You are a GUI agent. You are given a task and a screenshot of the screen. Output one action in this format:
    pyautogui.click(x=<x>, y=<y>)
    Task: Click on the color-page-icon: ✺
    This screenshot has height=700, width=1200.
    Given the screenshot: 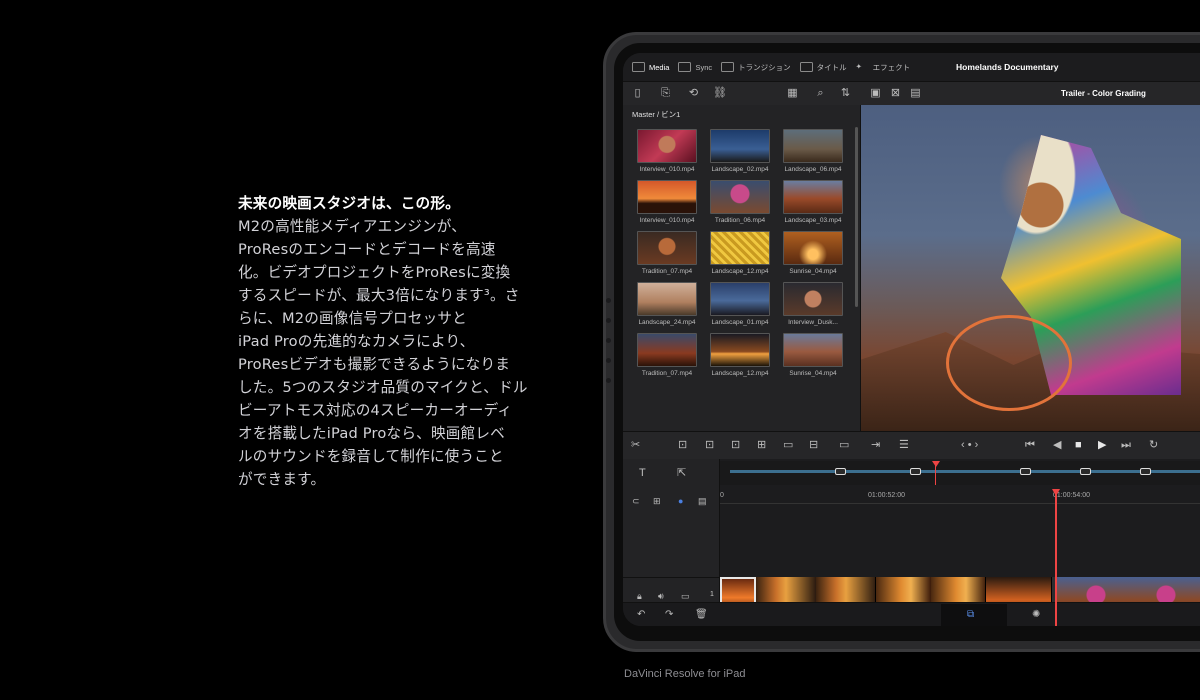 What is the action you would take?
    pyautogui.click(x=1036, y=614)
    